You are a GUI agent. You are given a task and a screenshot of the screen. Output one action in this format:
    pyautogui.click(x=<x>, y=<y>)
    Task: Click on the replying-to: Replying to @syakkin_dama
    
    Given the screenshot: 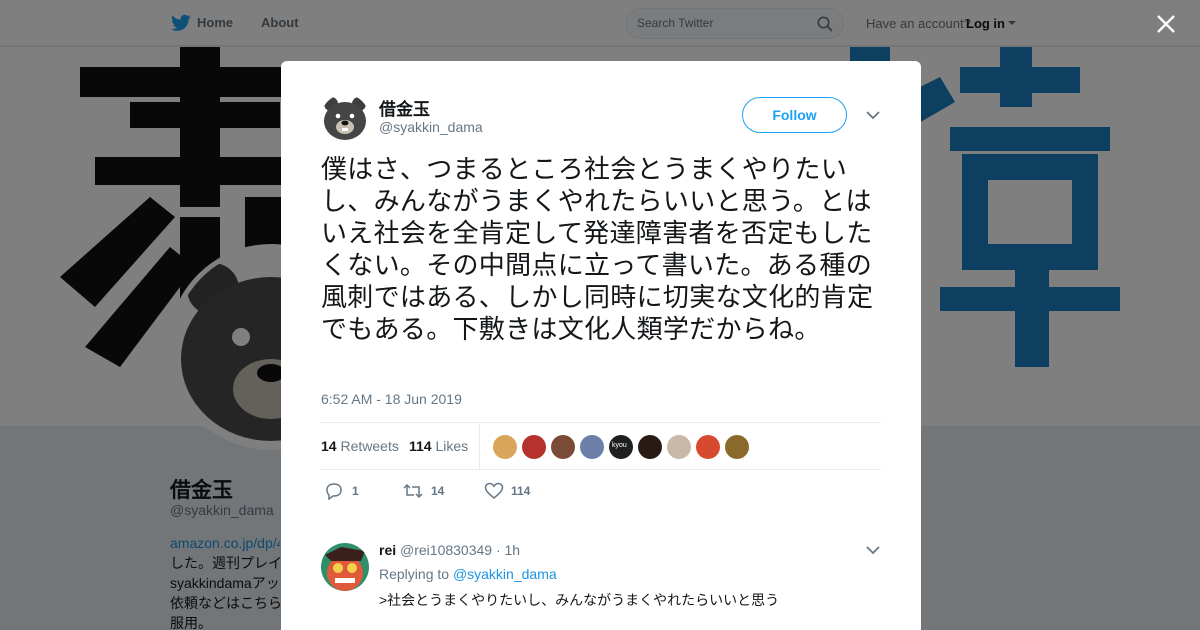 What is the action you would take?
    pyautogui.click(x=468, y=574)
    